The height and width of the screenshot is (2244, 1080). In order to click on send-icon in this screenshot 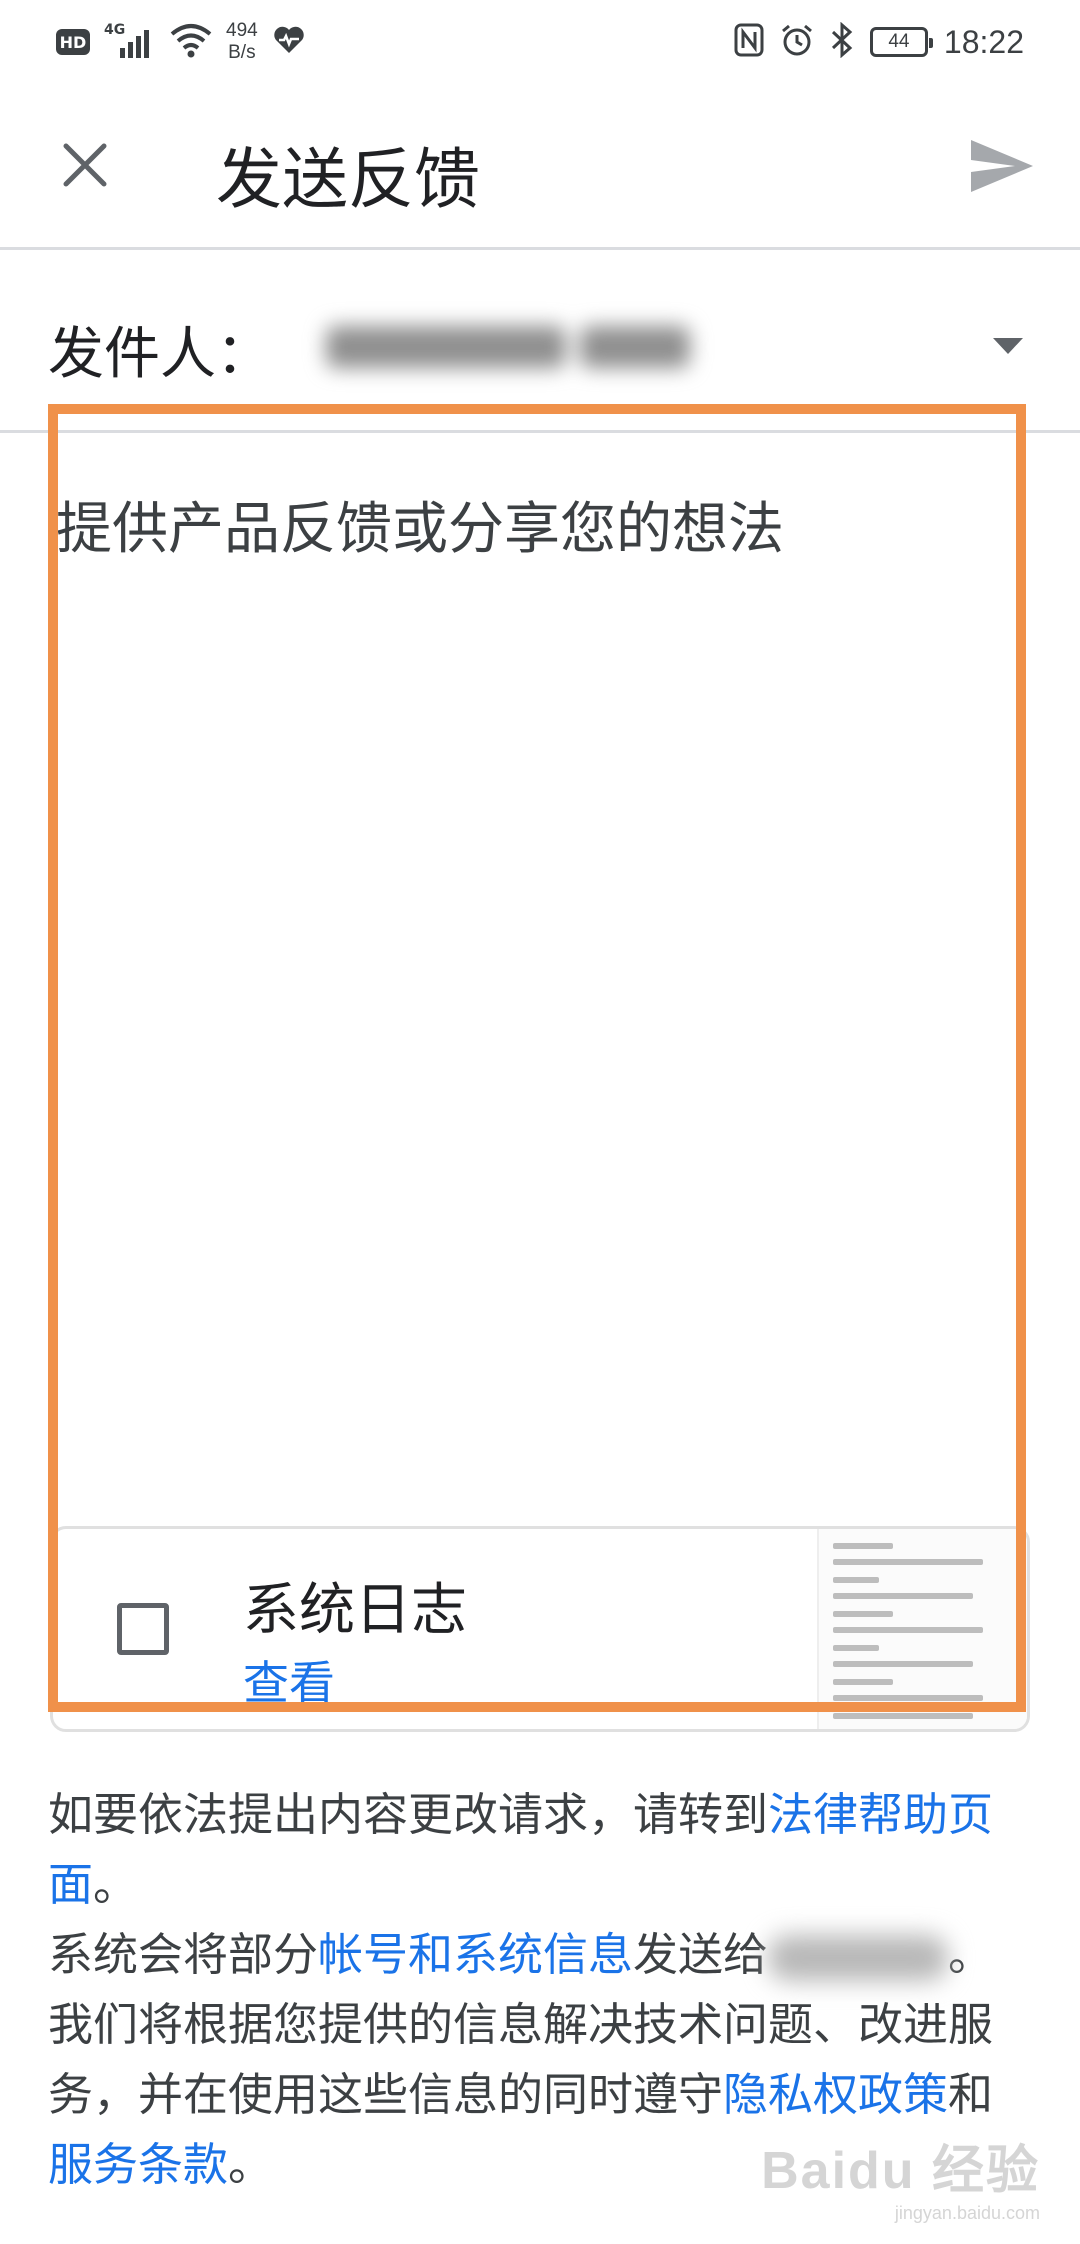, I will do `click(1002, 166)`.